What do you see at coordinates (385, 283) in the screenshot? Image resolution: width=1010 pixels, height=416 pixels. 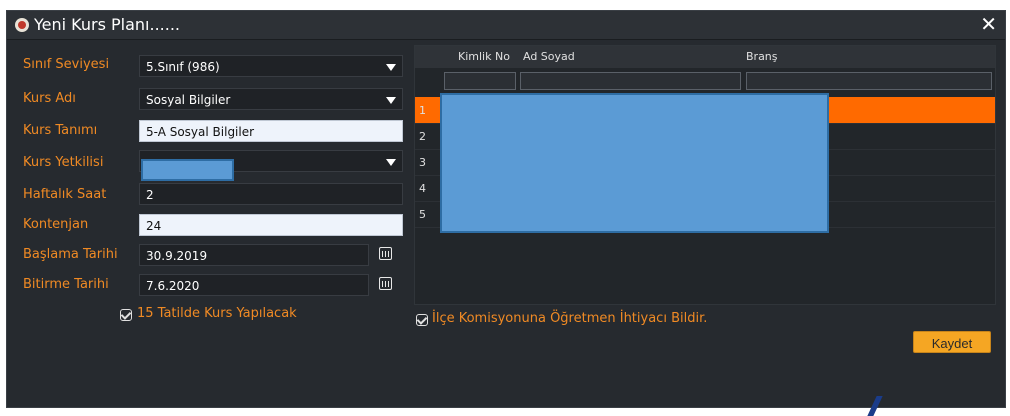 I see `bitirme-calendar-icon` at bounding box center [385, 283].